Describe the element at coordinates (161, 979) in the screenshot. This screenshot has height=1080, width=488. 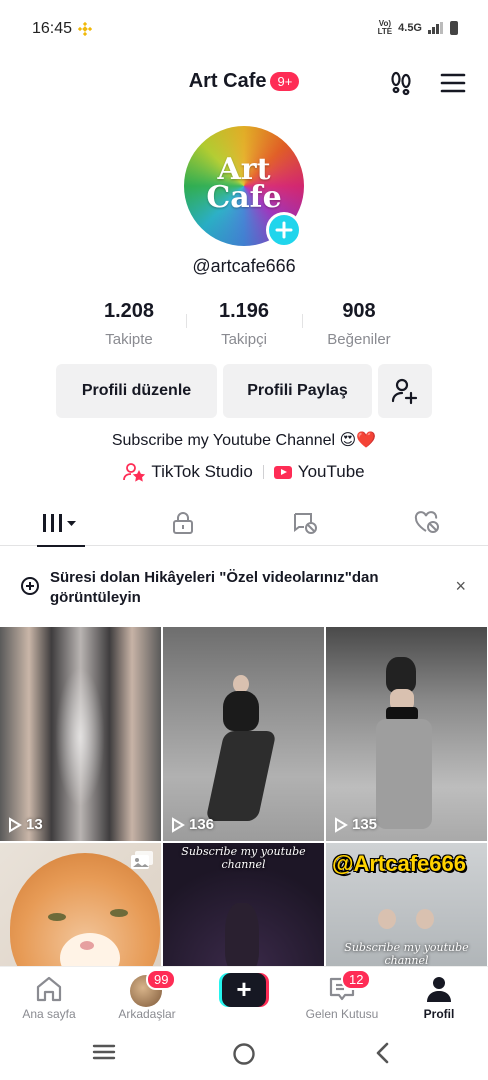
I see `friends-badge: 99` at that location.